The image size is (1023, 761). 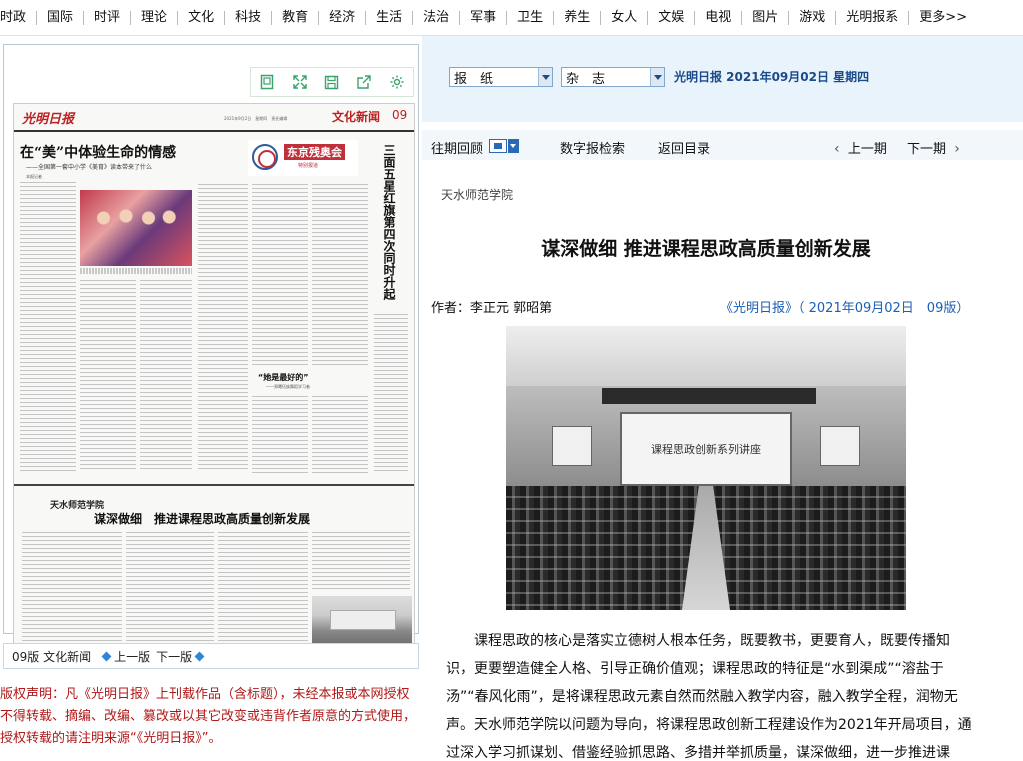 I want to click on nav-item-weisheng: 卫生, so click(x=531, y=17).